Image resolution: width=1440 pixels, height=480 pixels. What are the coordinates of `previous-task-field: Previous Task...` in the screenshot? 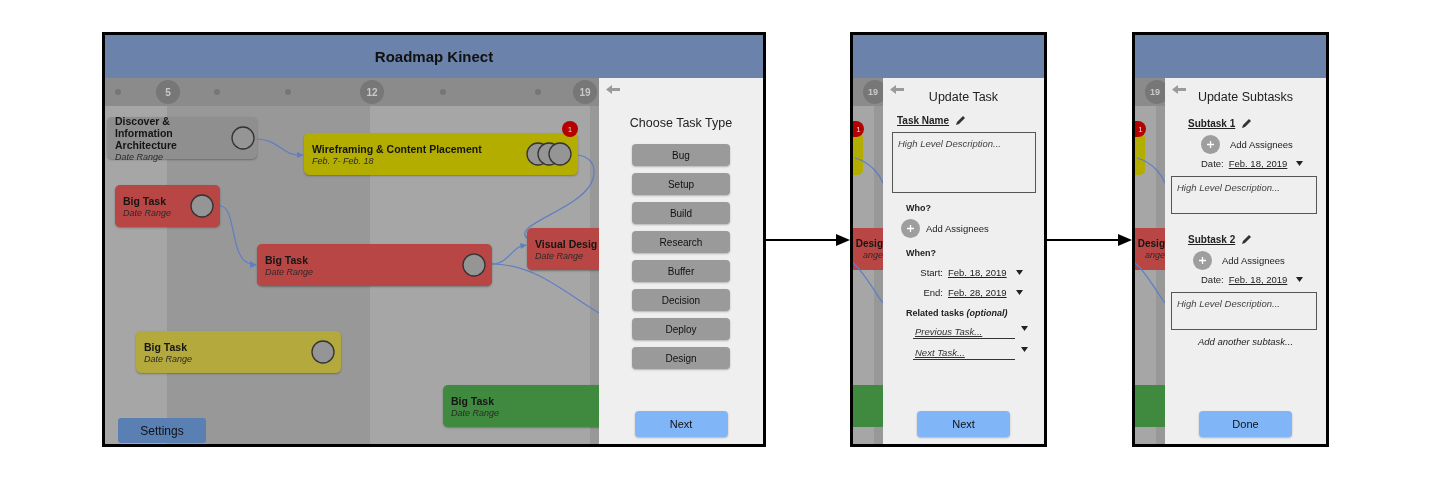 It's located at (964, 332).